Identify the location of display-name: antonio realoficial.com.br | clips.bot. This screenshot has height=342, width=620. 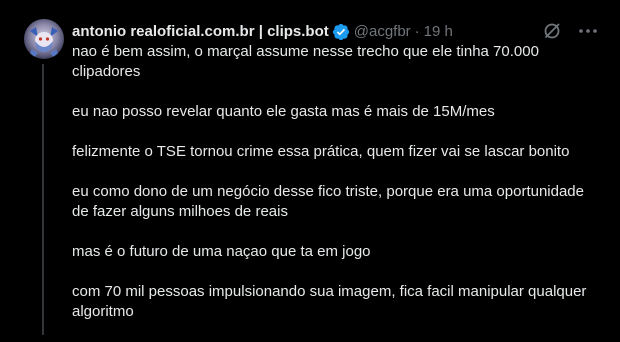
(200, 32).